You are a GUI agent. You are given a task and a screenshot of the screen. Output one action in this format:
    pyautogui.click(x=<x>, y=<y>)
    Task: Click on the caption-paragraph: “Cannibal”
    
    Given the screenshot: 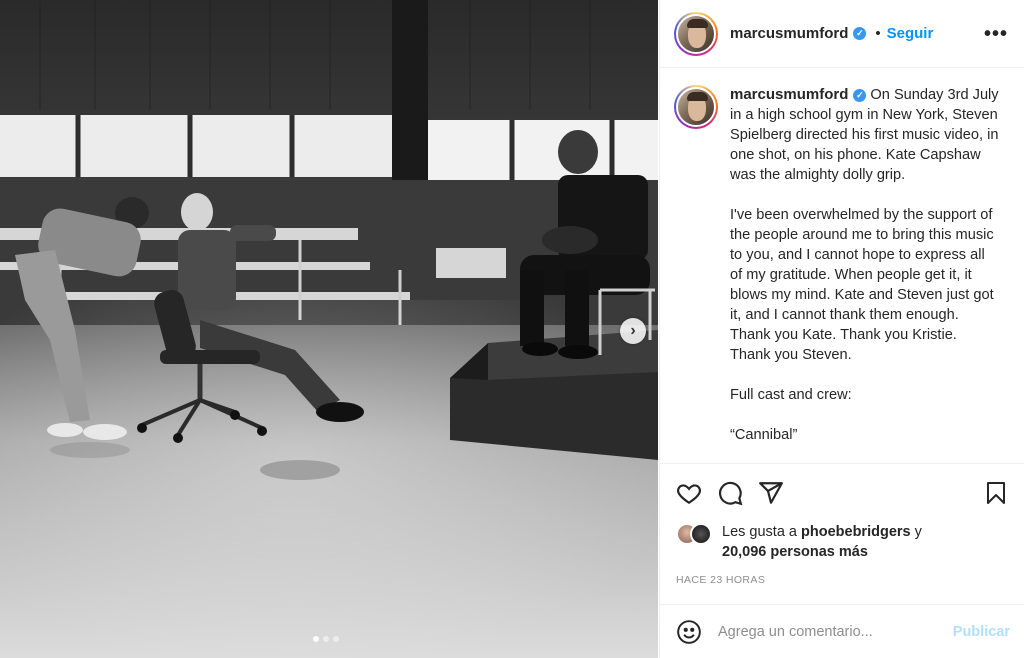 What is the action you would take?
    pyautogui.click(x=764, y=435)
    